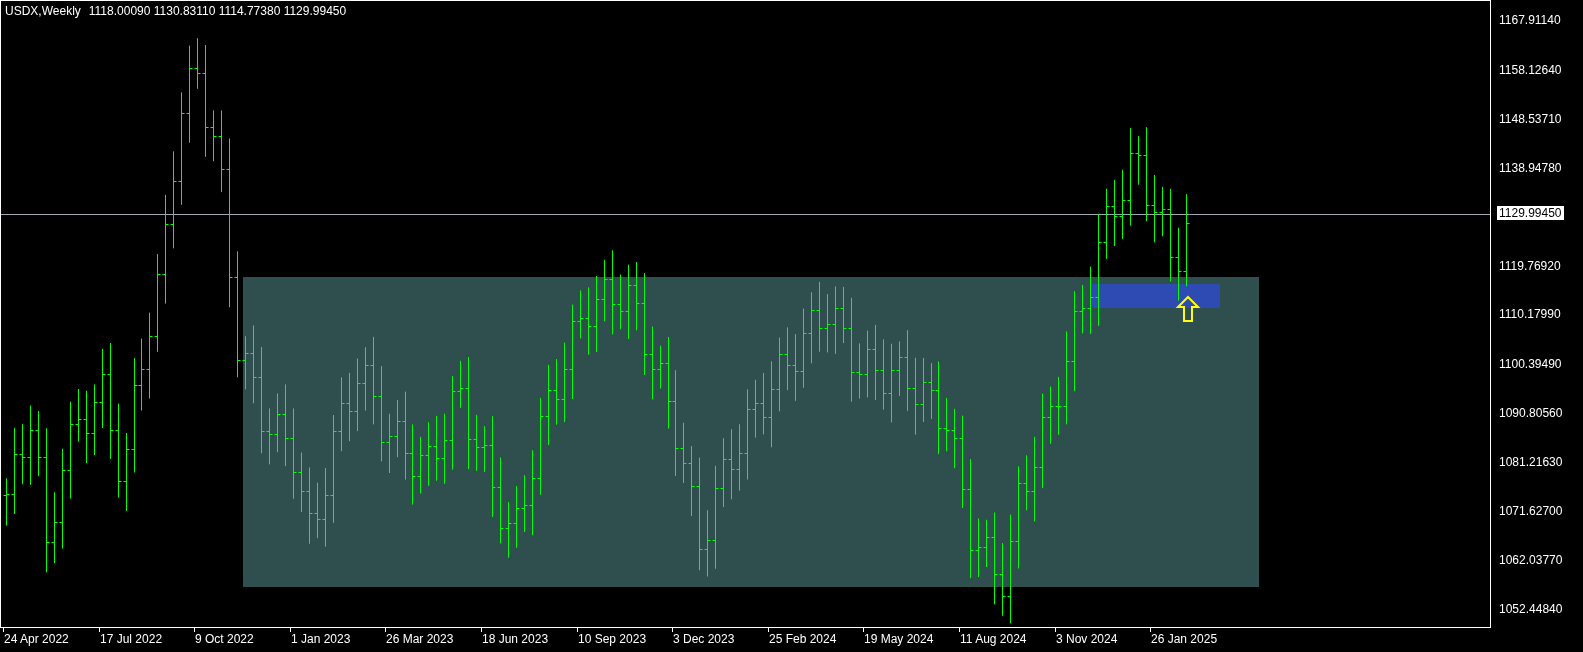  Describe the element at coordinates (1530, 167) in the screenshot. I see `price-axis-label: 1138.94780` at that location.